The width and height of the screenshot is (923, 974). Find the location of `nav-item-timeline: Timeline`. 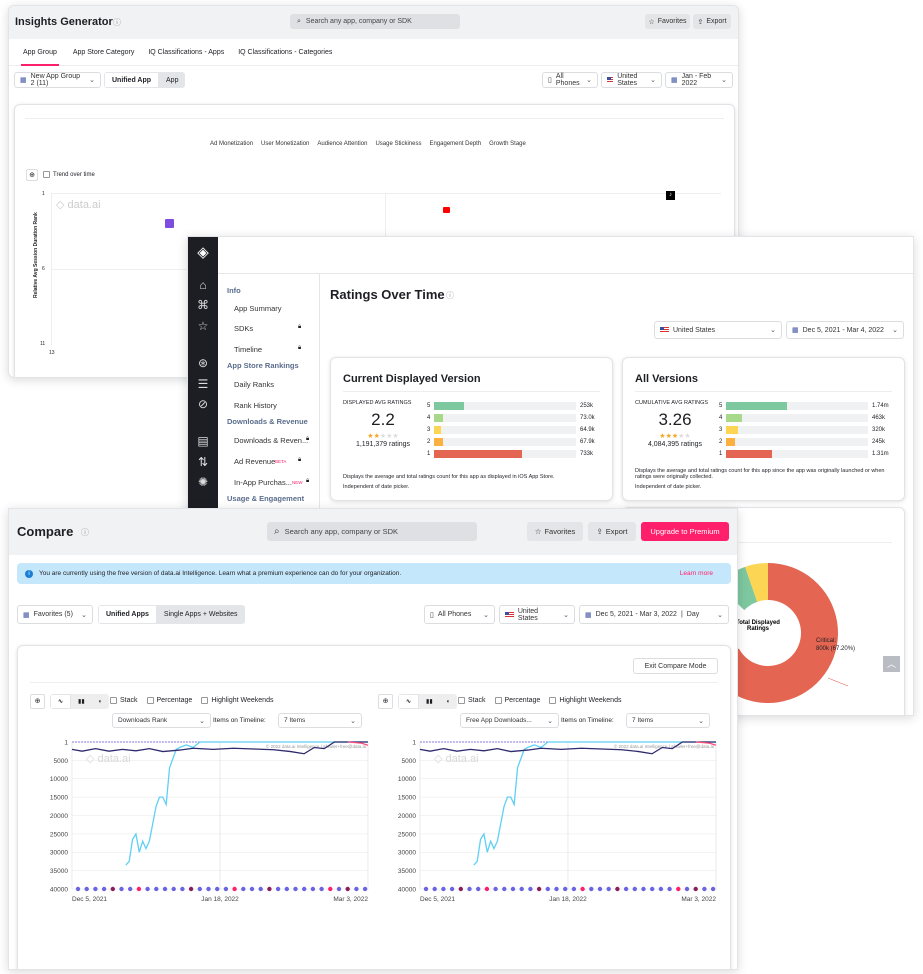

nav-item-timeline: Timeline is located at coordinates (248, 349).